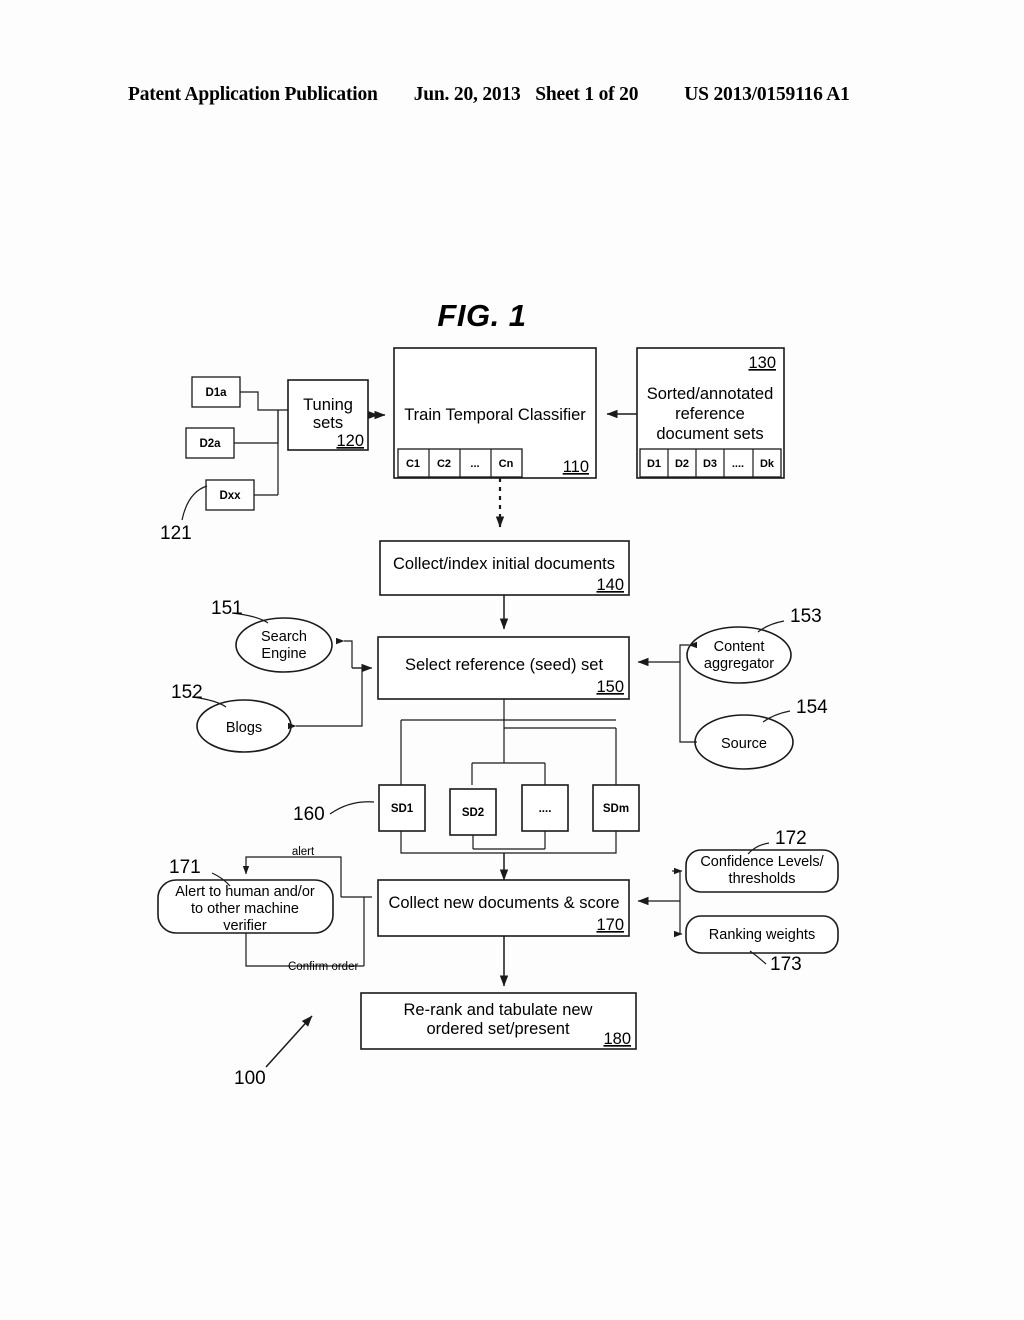  I want to click on ref-152: 152, so click(187, 692).